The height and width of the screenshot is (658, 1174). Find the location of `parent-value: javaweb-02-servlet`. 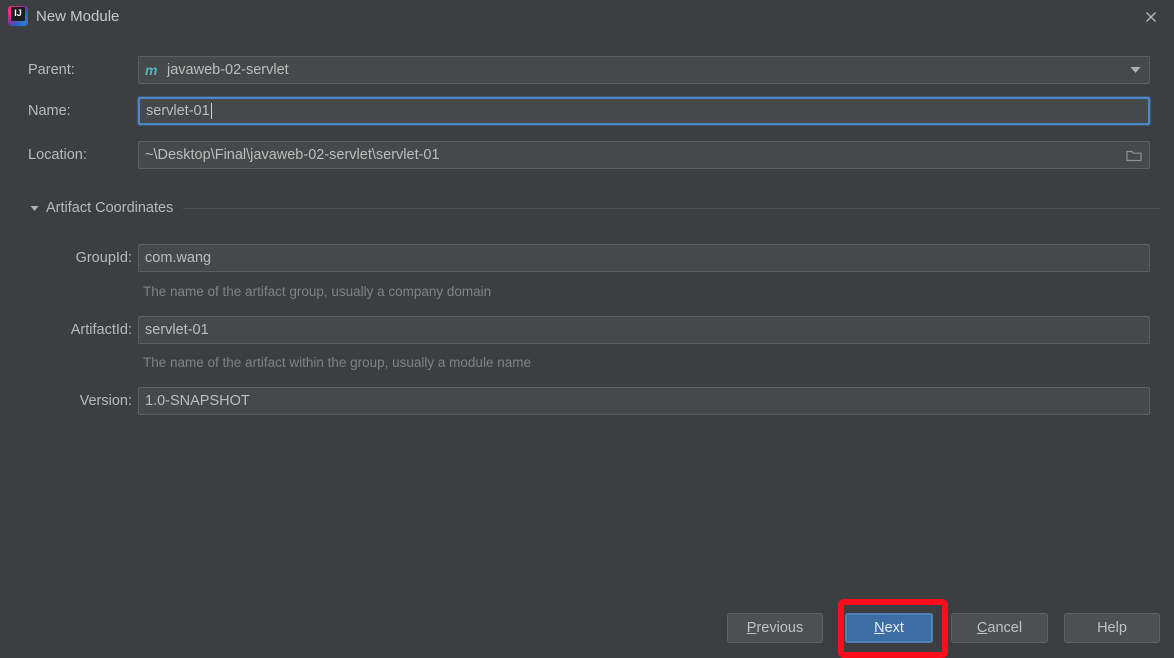

parent-value: javaweb-02-servlet is located at coordinates (228, 70).